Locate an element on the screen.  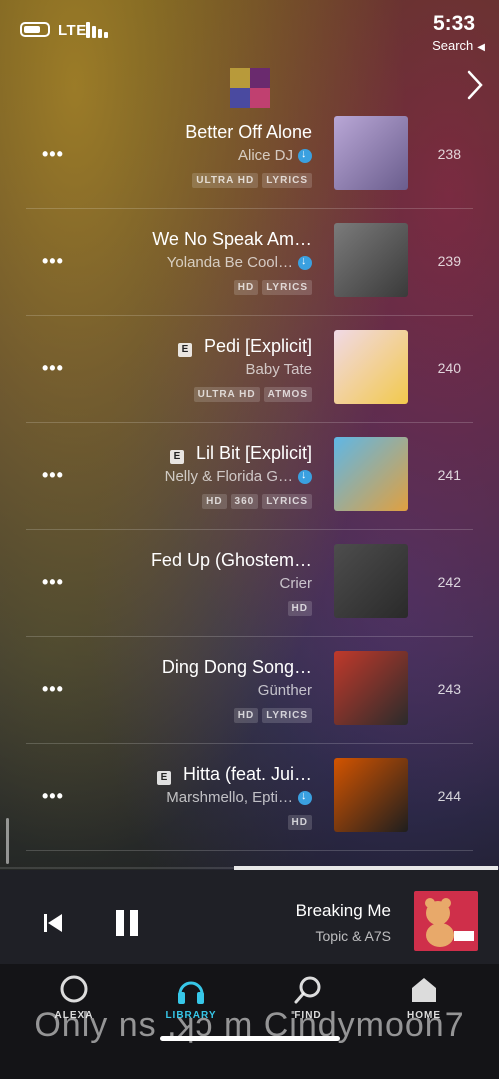
home-indicator is located at coordinates (250, 1038).